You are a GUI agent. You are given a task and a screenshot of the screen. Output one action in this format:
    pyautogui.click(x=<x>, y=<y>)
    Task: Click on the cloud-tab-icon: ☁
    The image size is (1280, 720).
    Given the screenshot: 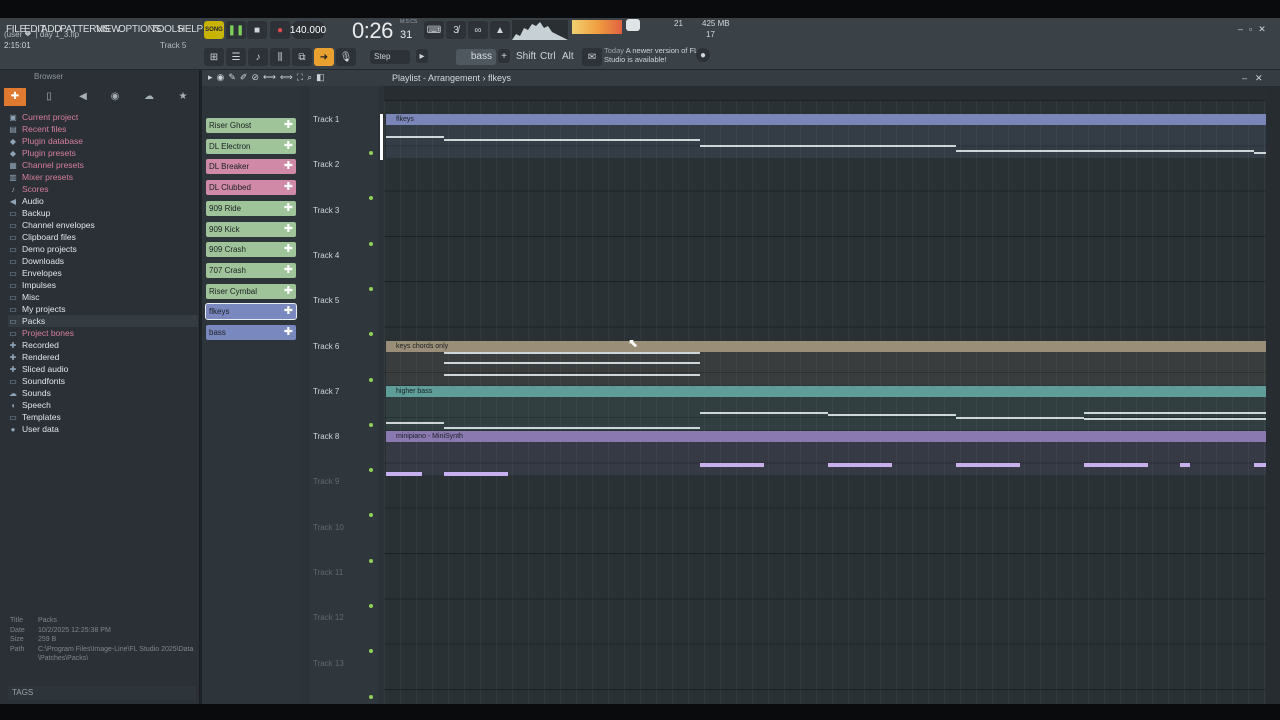 What is the action you would take?
    pyautogui.click(x=149, y=97)
    